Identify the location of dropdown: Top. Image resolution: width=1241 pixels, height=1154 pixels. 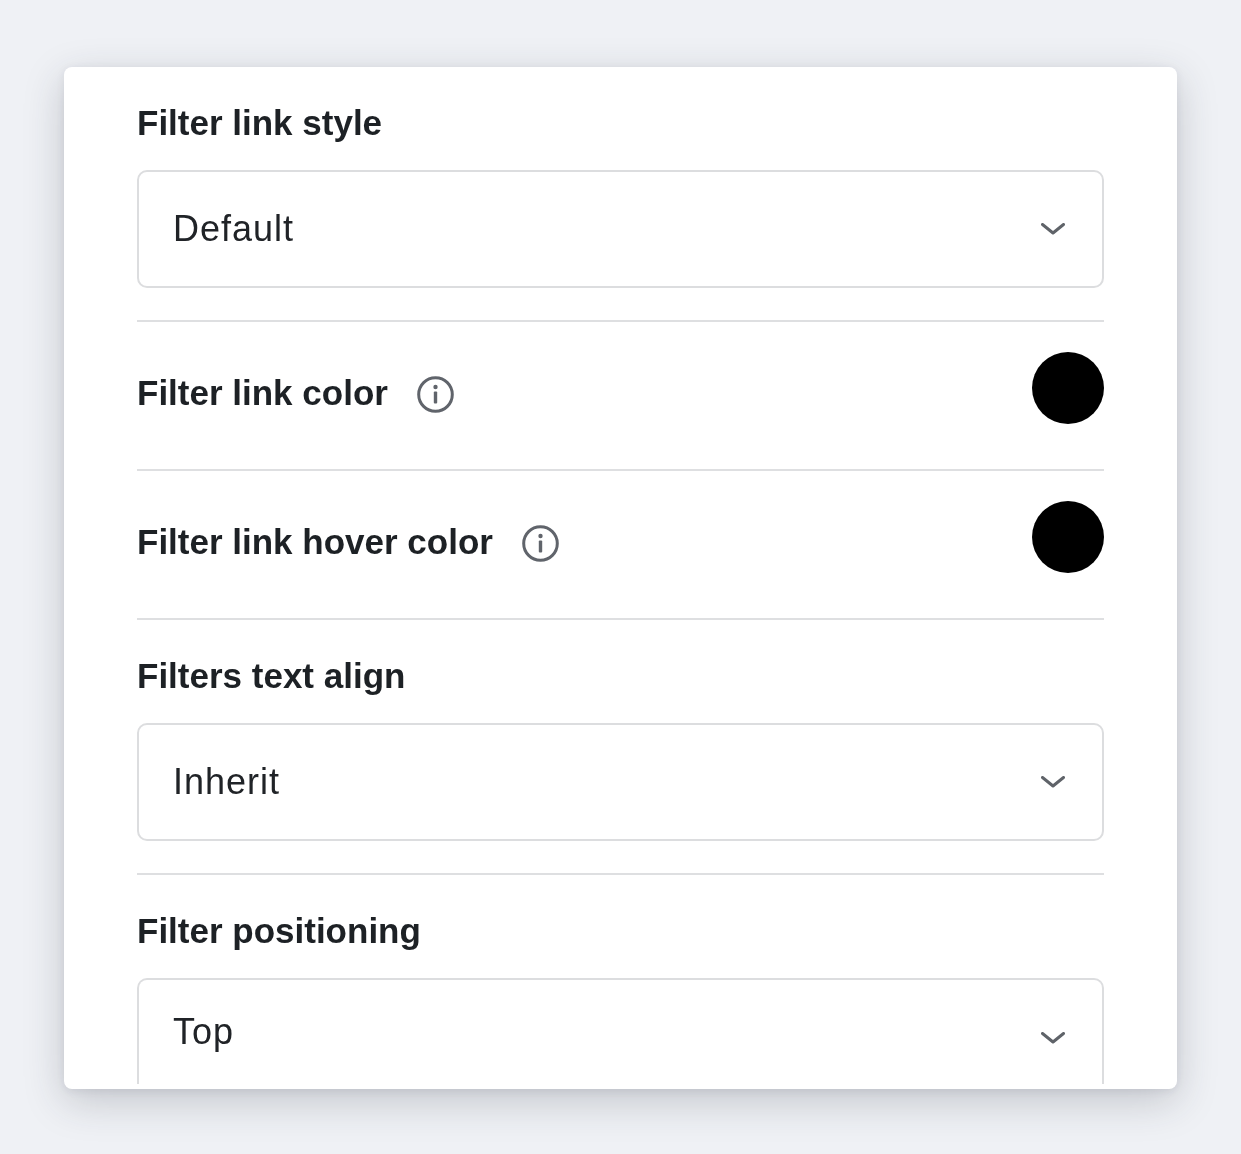
(620, 1031).